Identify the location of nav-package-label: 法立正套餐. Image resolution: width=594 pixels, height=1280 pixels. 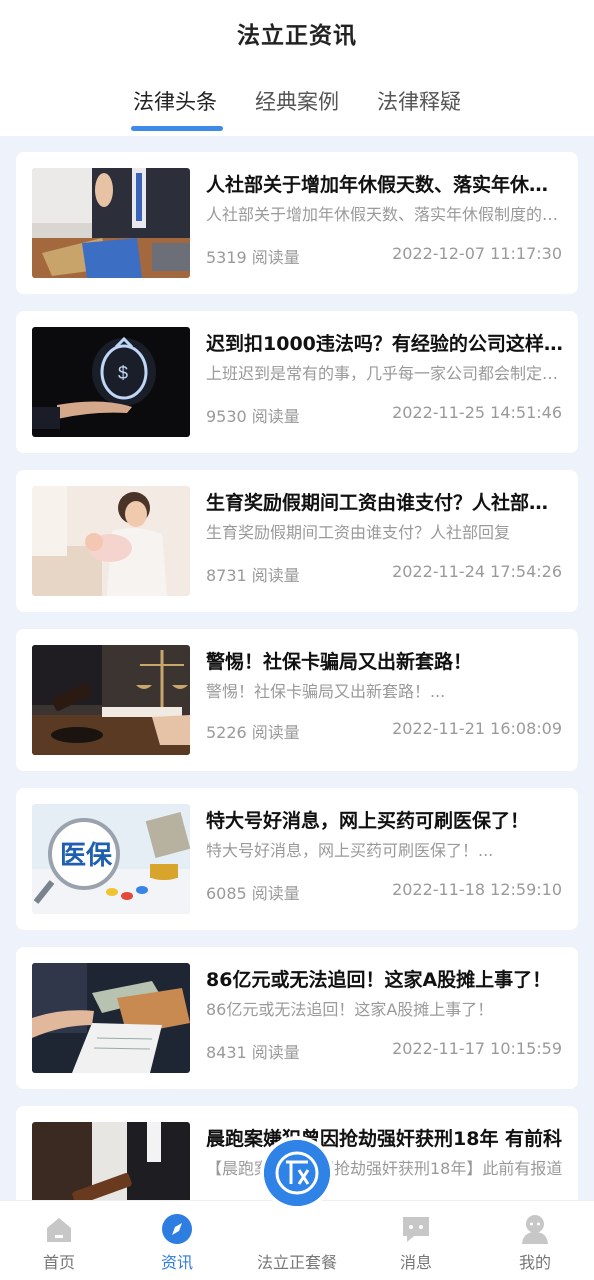
(296, 1262).